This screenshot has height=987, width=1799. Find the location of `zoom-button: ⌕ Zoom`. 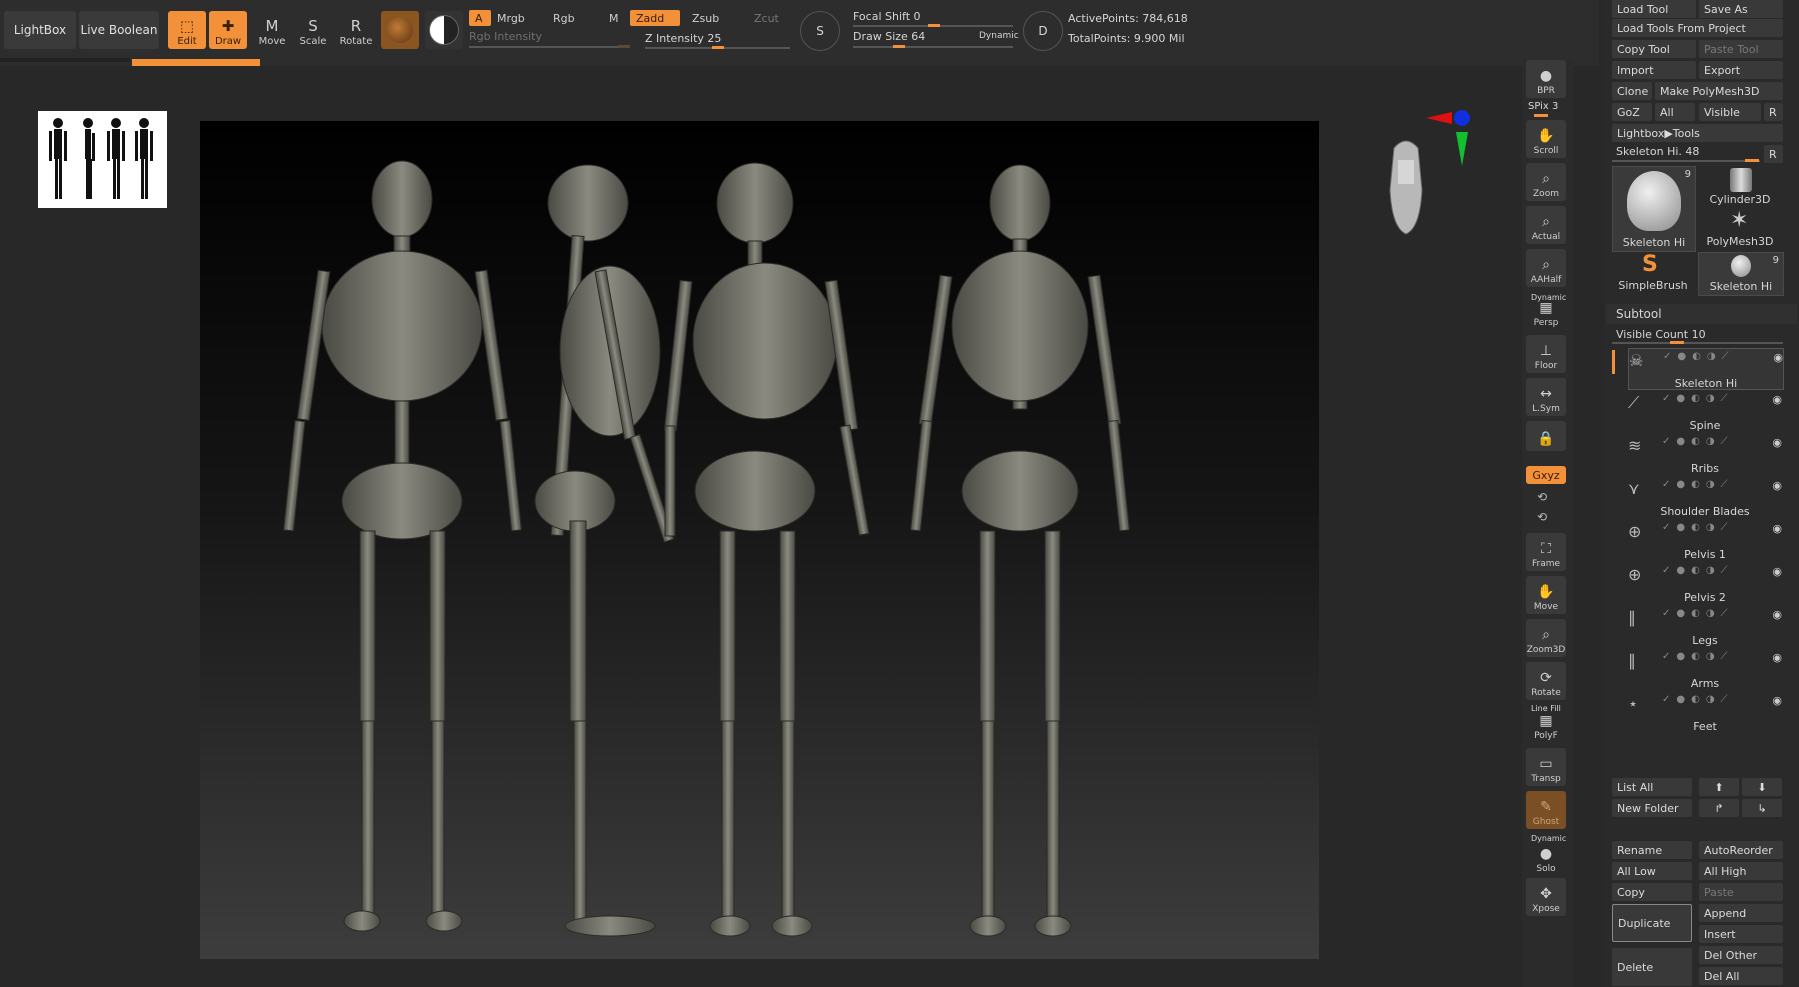

zoom-button: ⌕ Zoom is located at coordinates (1546, 182).